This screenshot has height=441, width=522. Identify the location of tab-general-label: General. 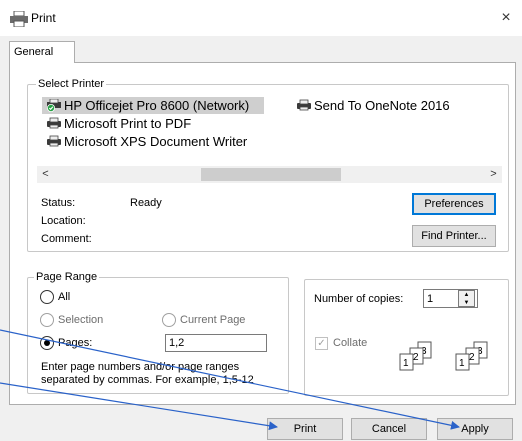
(34, 52).